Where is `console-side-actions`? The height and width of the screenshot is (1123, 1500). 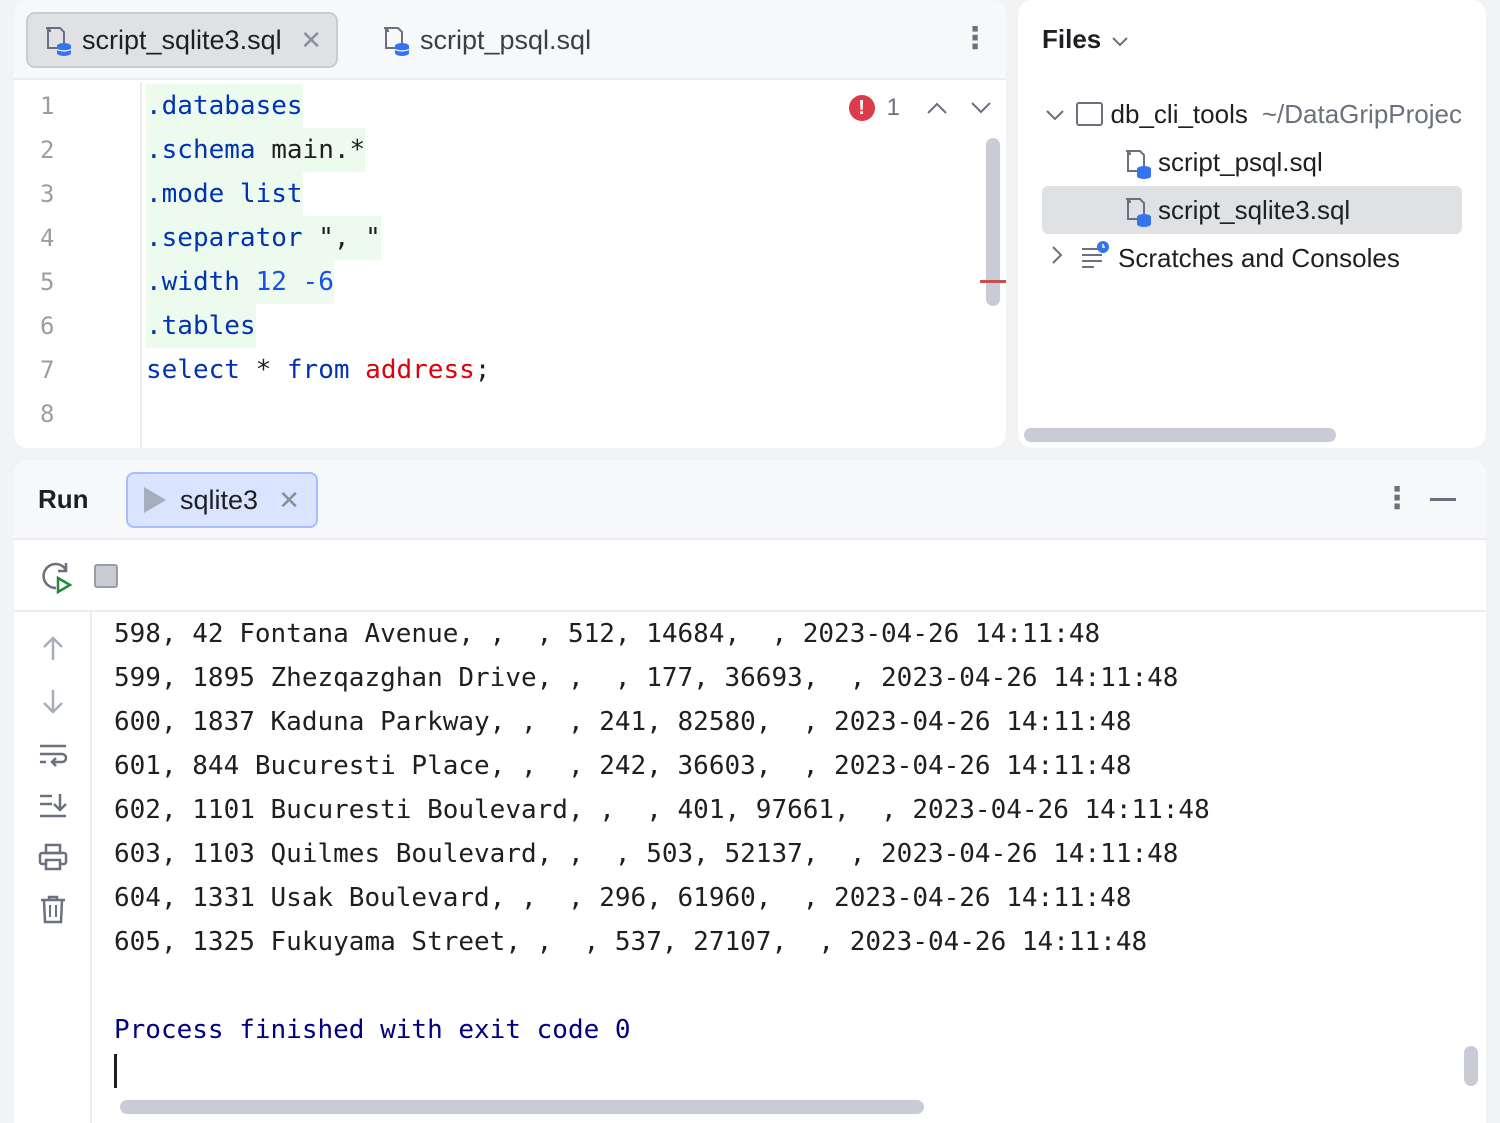 console-side-actions is located at coordinates (53, 867).